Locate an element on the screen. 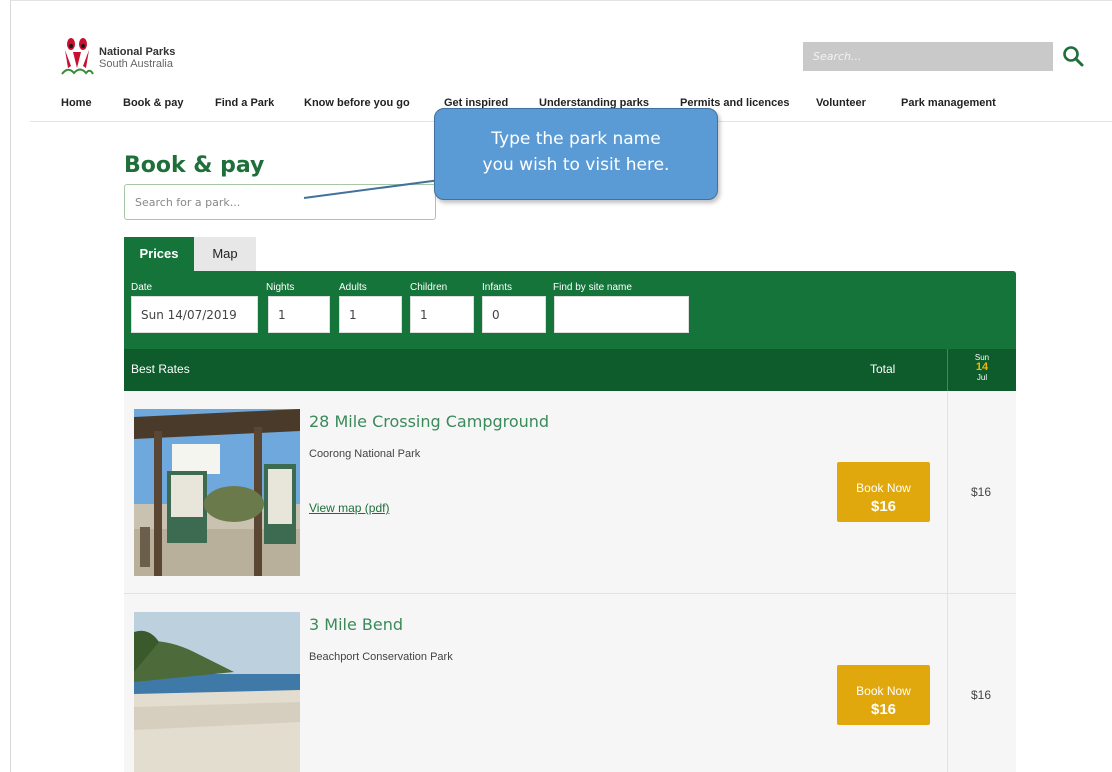 The height and width of the screenshot is (772, 1112). infants-field is located at coordinates (514, 314).